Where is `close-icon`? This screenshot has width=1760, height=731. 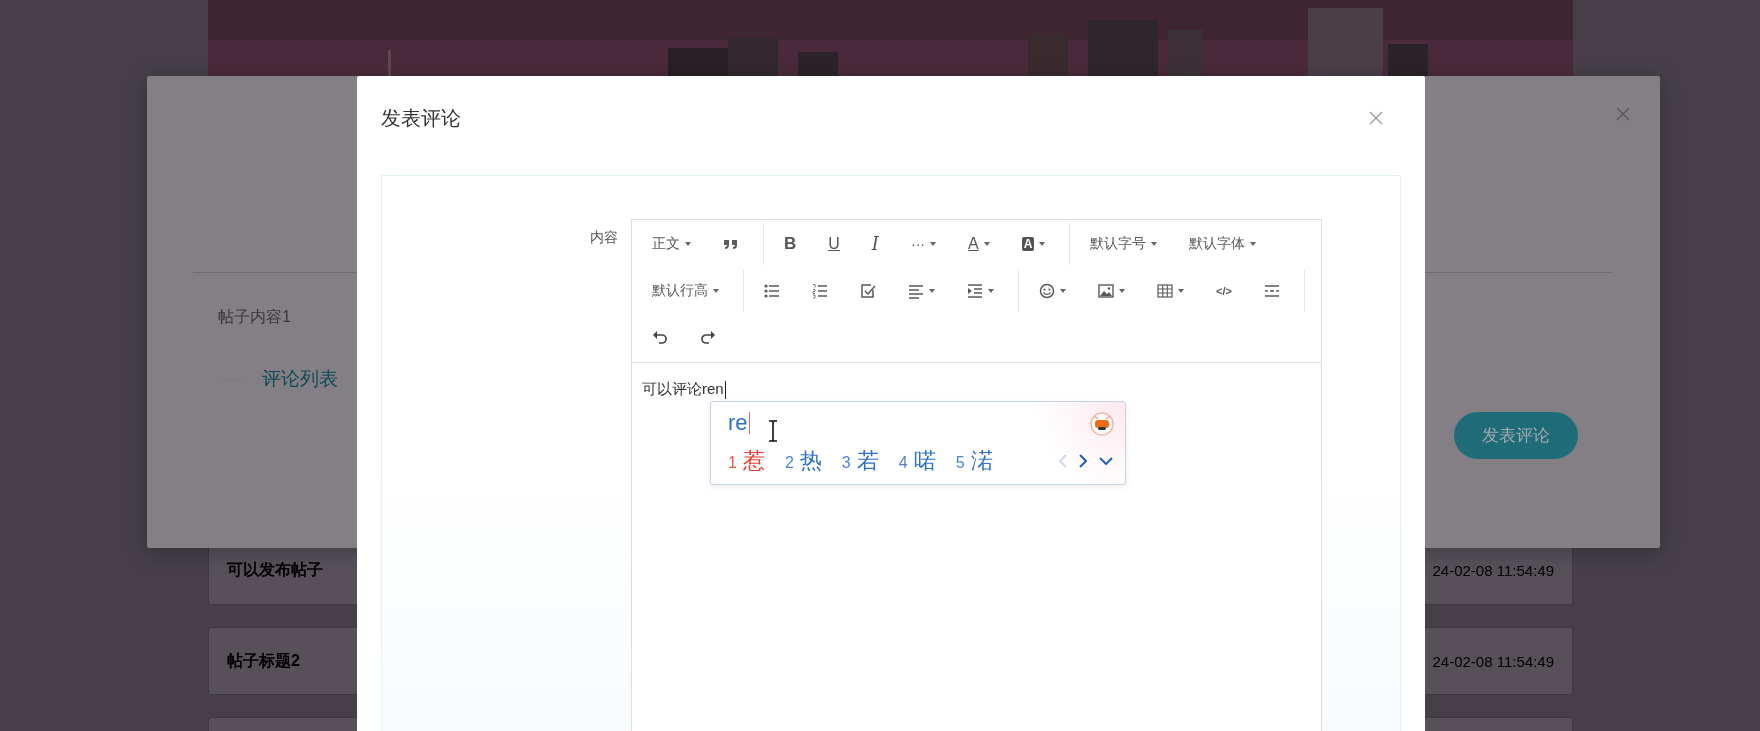 close-icon is located at coordinates (1623, 114).